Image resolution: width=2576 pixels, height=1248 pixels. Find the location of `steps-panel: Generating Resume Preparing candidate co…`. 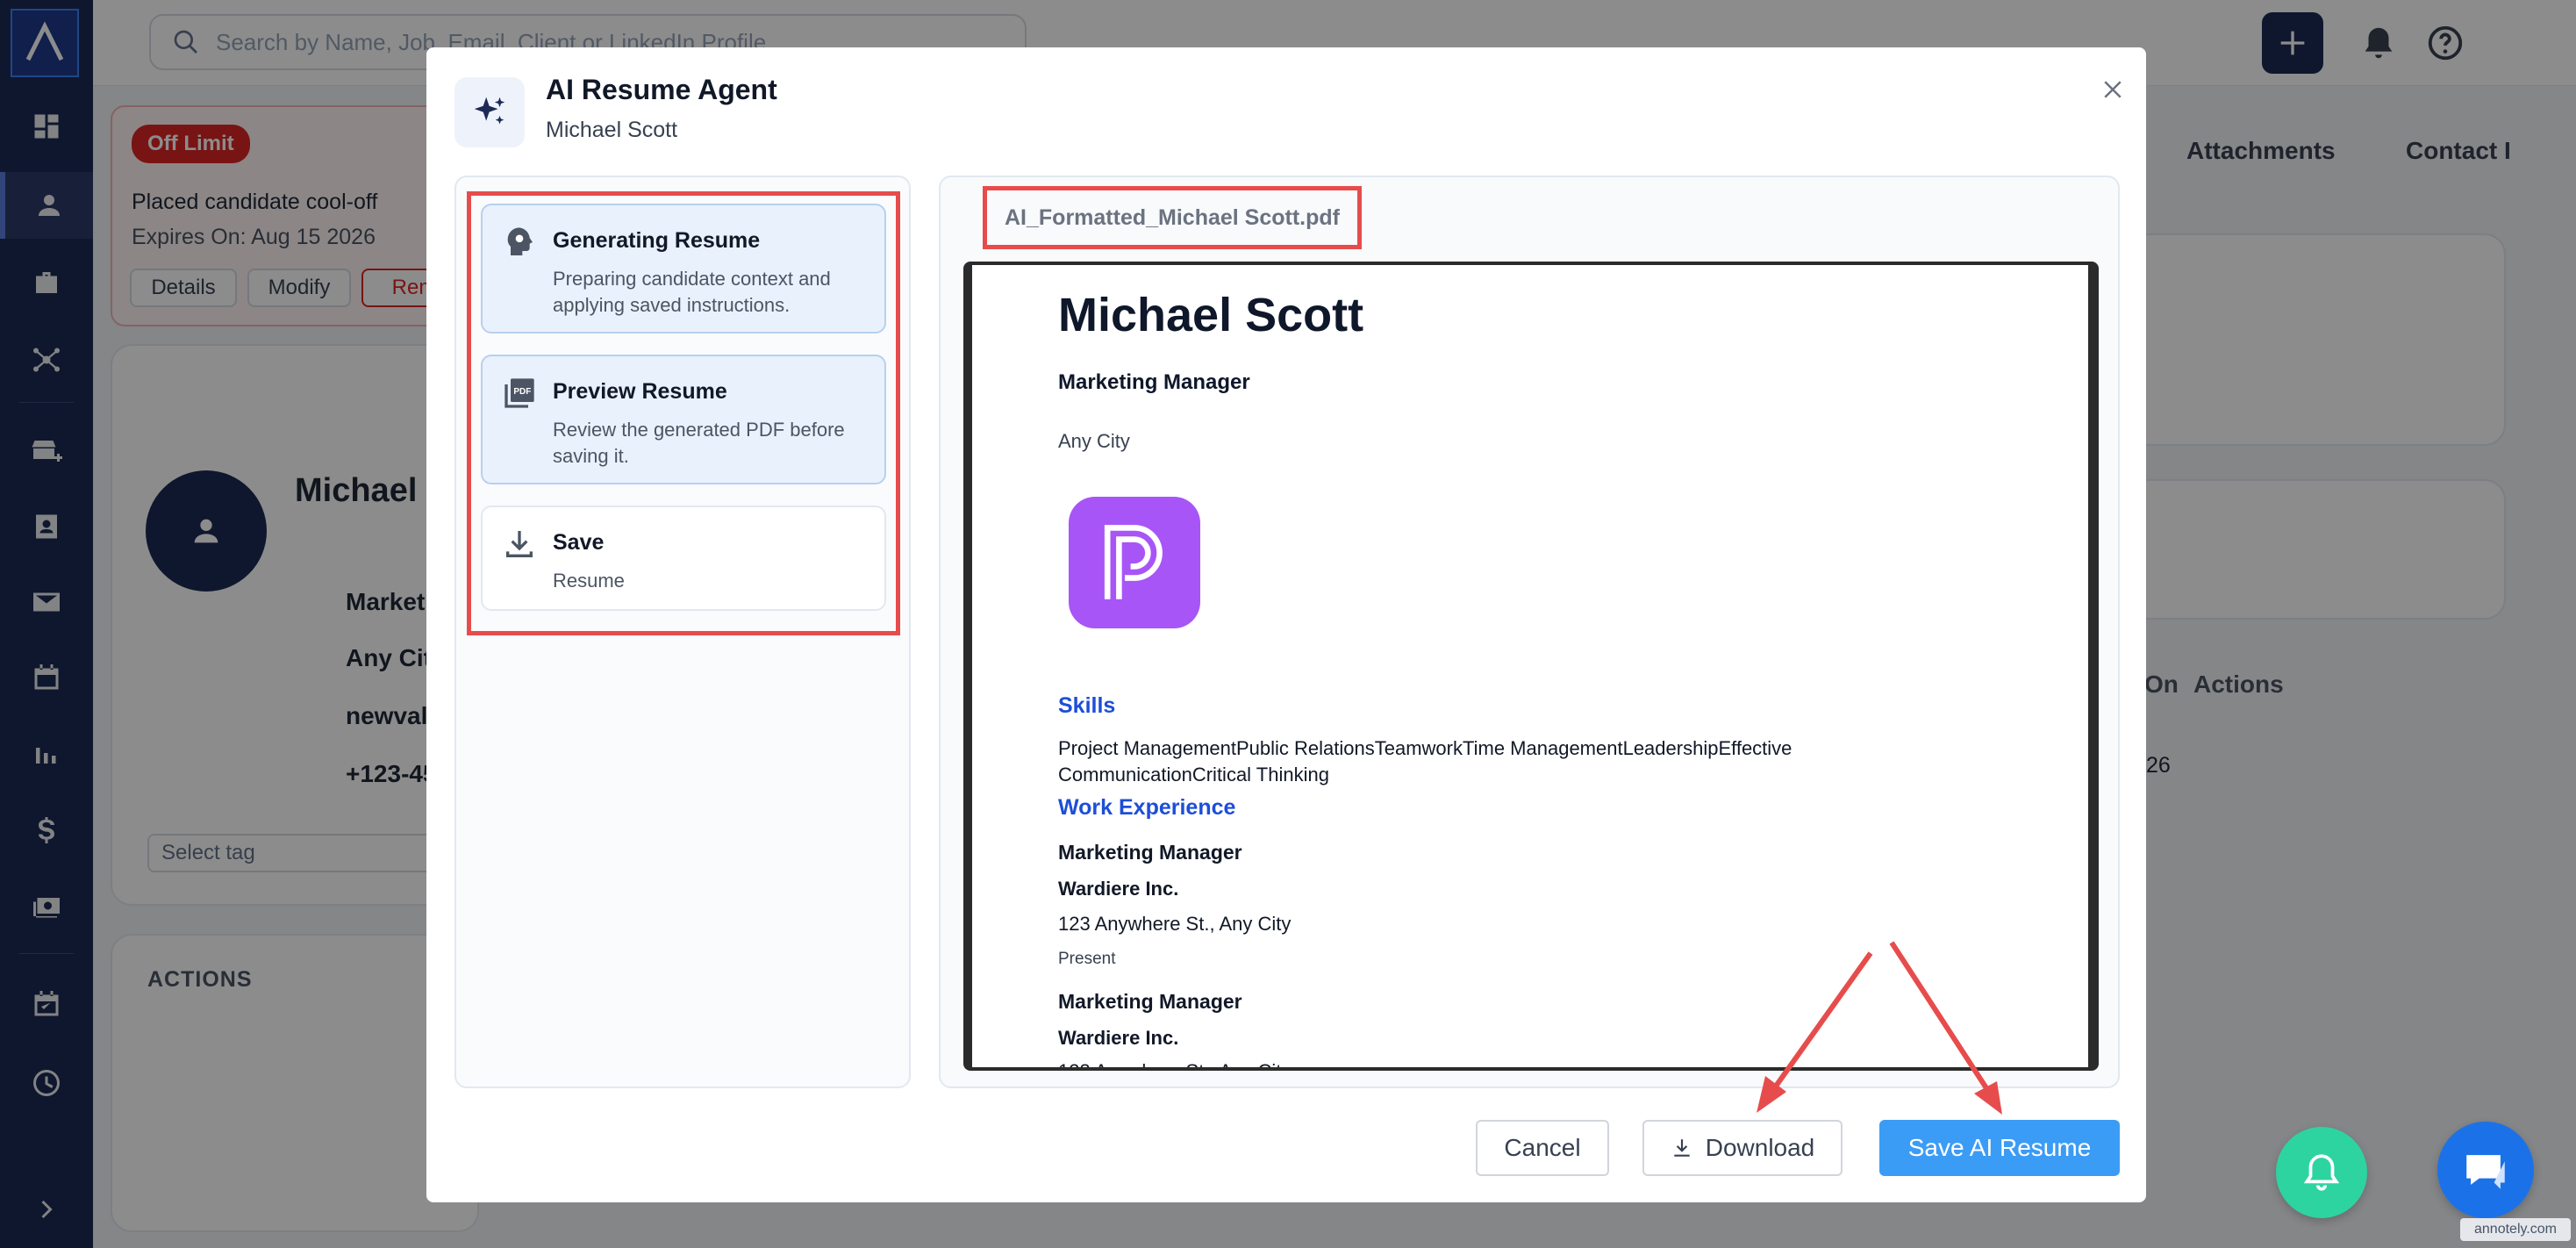

steps-panel: Generating Resume Preparing candidate co… is located at coordinates (682, 632).